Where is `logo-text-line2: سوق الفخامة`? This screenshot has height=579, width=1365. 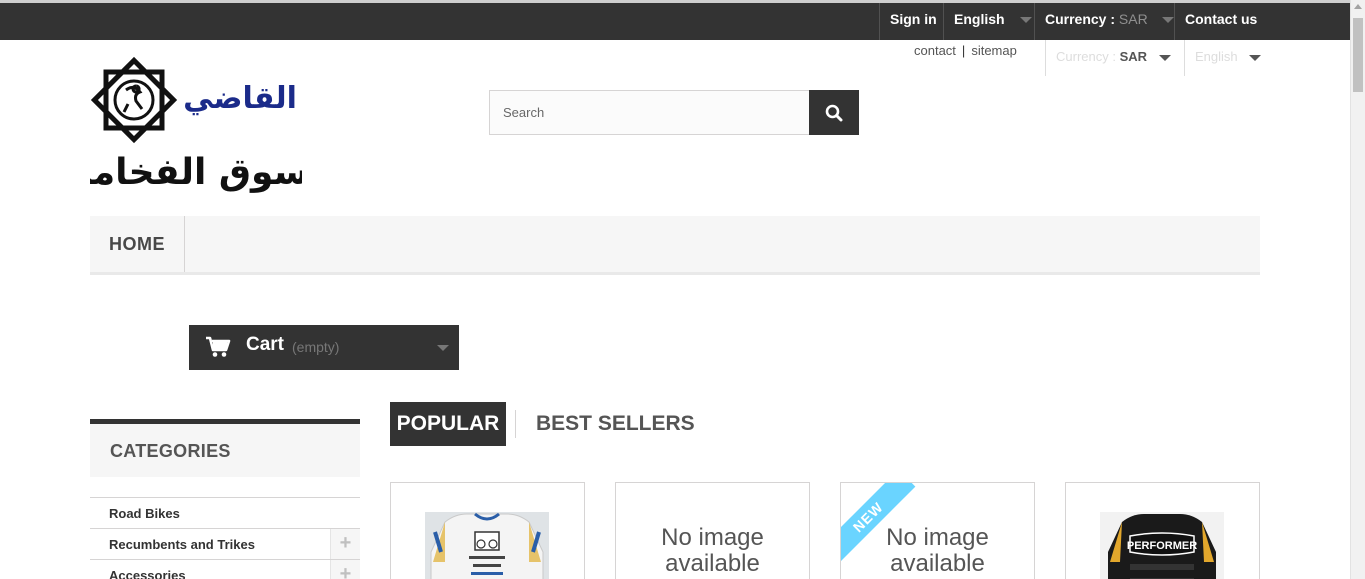
logo-text-line2: سوق الفخامة is located at coordinates (196, 172).